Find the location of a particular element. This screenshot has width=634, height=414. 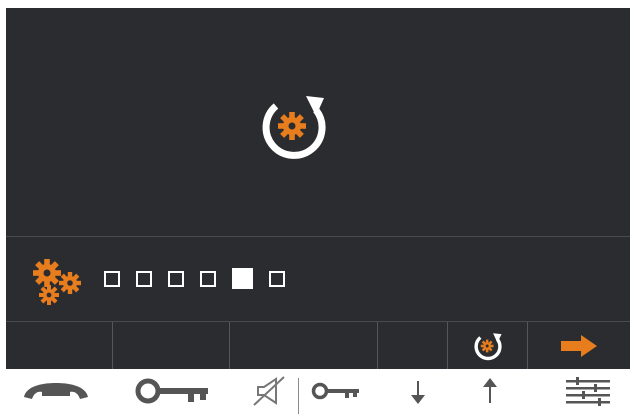

softkey-bar is located at coordinates (318, 345).